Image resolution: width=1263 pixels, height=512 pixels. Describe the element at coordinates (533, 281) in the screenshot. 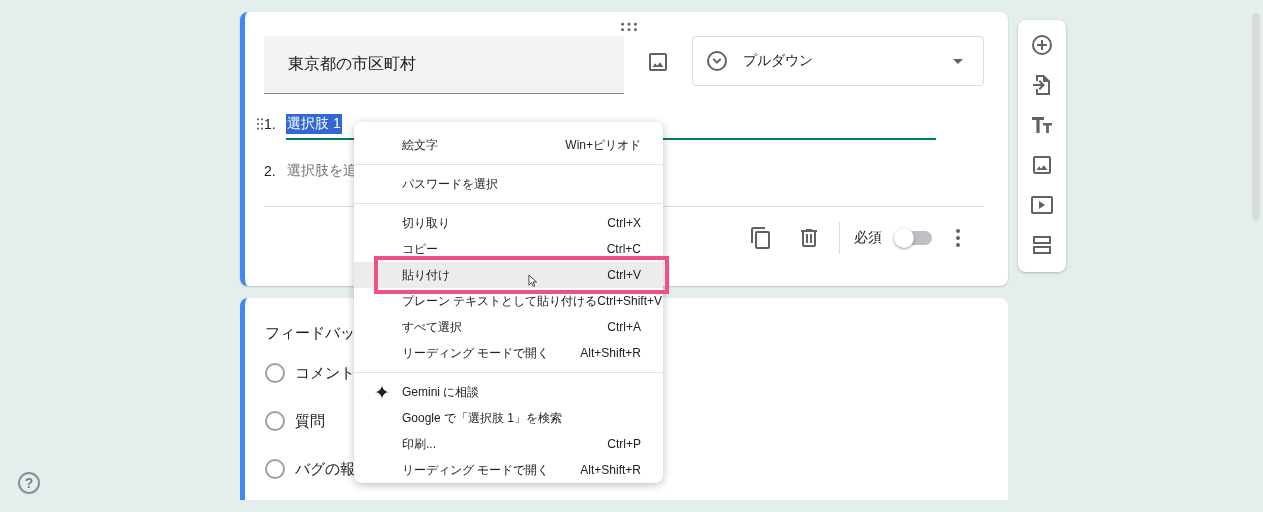

I see `mouse-cursor-icon` at that location.